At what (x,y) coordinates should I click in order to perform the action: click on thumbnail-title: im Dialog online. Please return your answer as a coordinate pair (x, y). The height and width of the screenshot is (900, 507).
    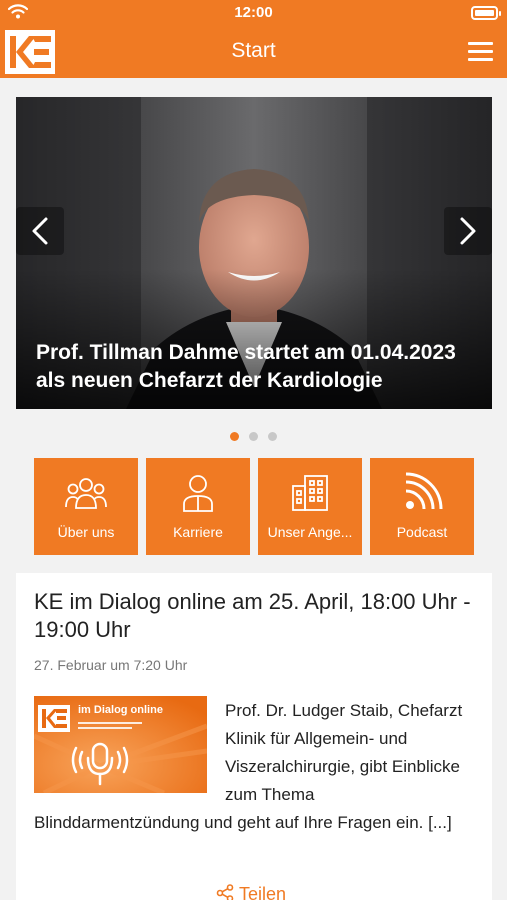
    Looking at the image, I should click on (120, 710).